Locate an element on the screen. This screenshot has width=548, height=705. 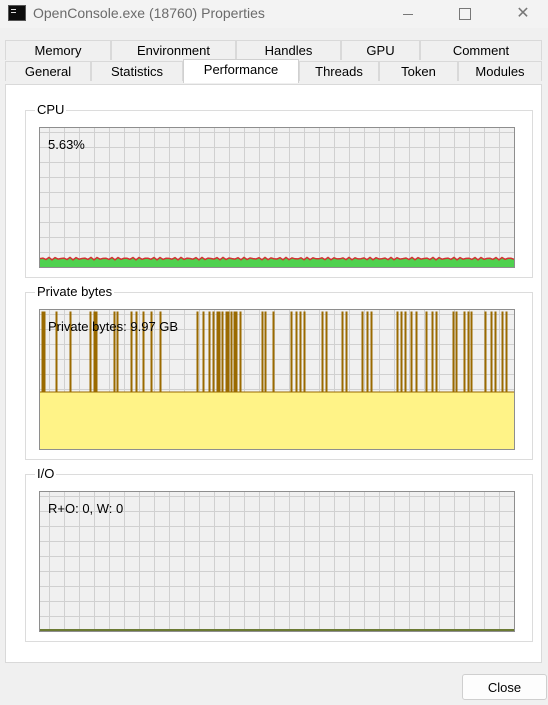
close-icon: ✕ is located at coordinates (523, 13).